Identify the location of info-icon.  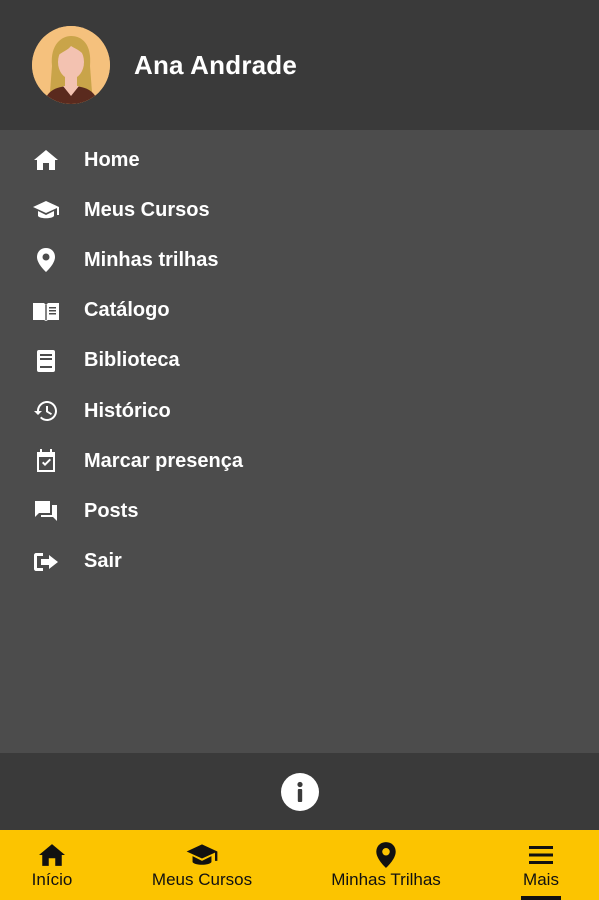
(300, 791).